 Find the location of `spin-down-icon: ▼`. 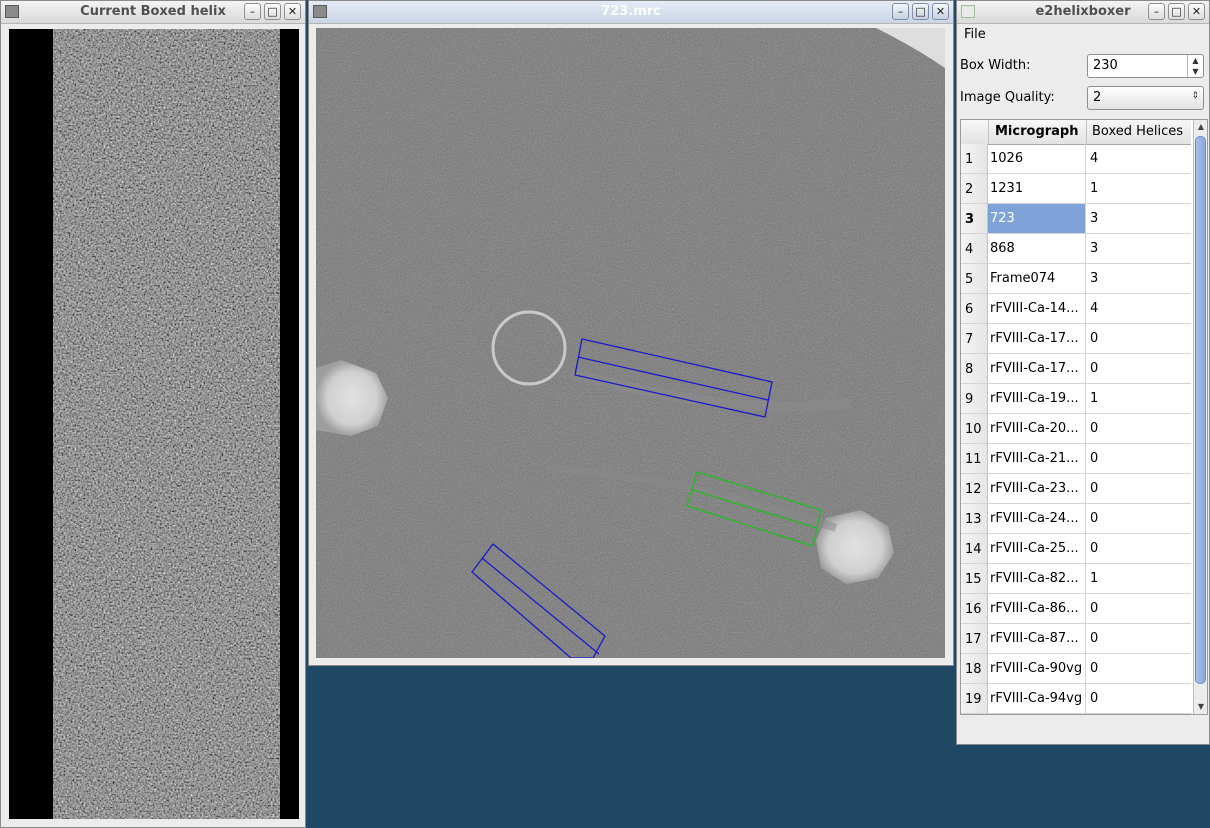

spin-down-icon: ▼ is located at coordinates (1195, 71).